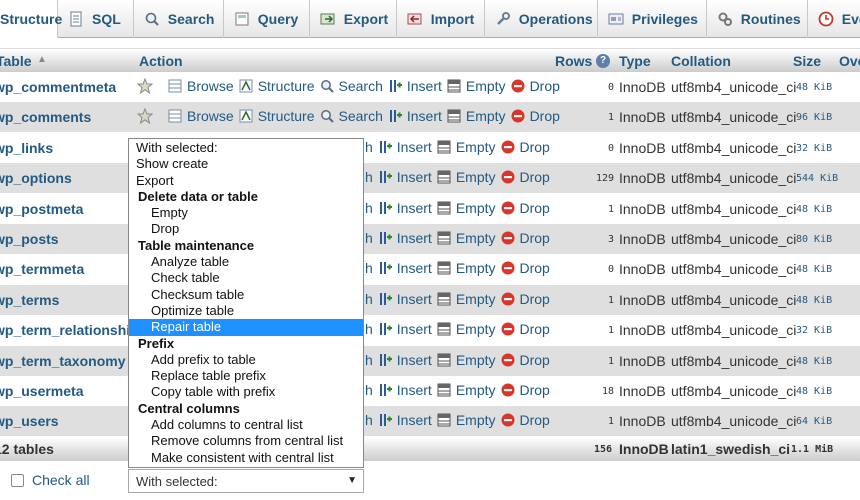 This screenshot has width=860, height=500. What do you see at coordinates (41, 209) in the screenshot?
I see `table-name-link: wp_postmeta` at bounding box center [41, 209].